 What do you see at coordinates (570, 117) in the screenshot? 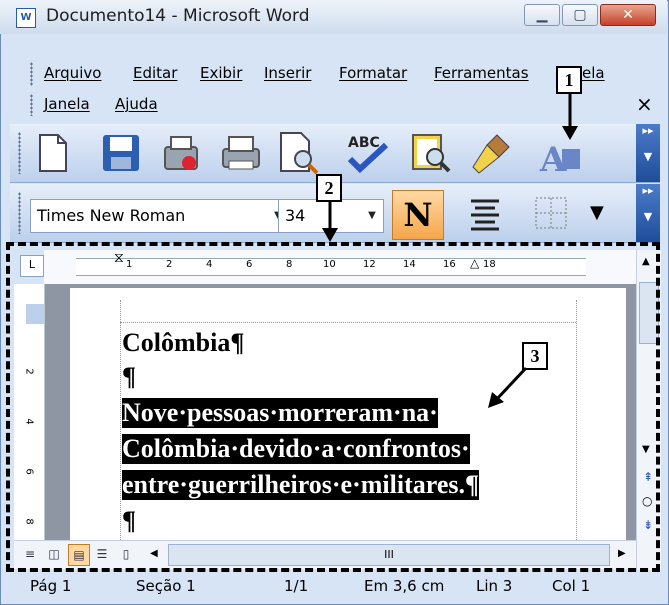
I see `callout-1-arrow` at bounding box center [570, 117].